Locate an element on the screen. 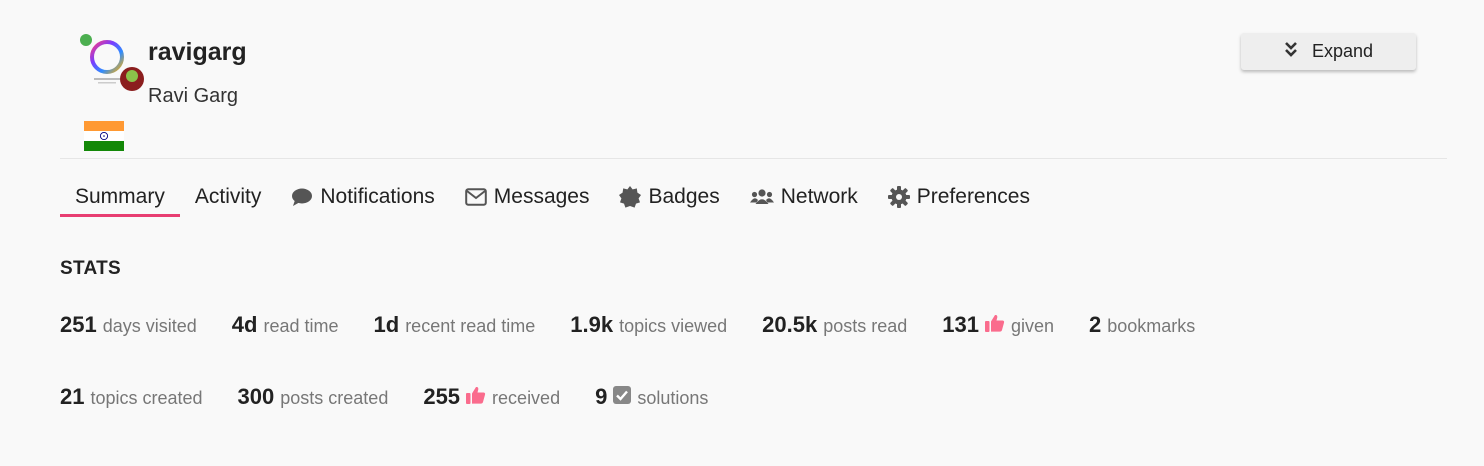 The image size is (1484, 466). tab-label: Summary is located at coordinates (120, 196).